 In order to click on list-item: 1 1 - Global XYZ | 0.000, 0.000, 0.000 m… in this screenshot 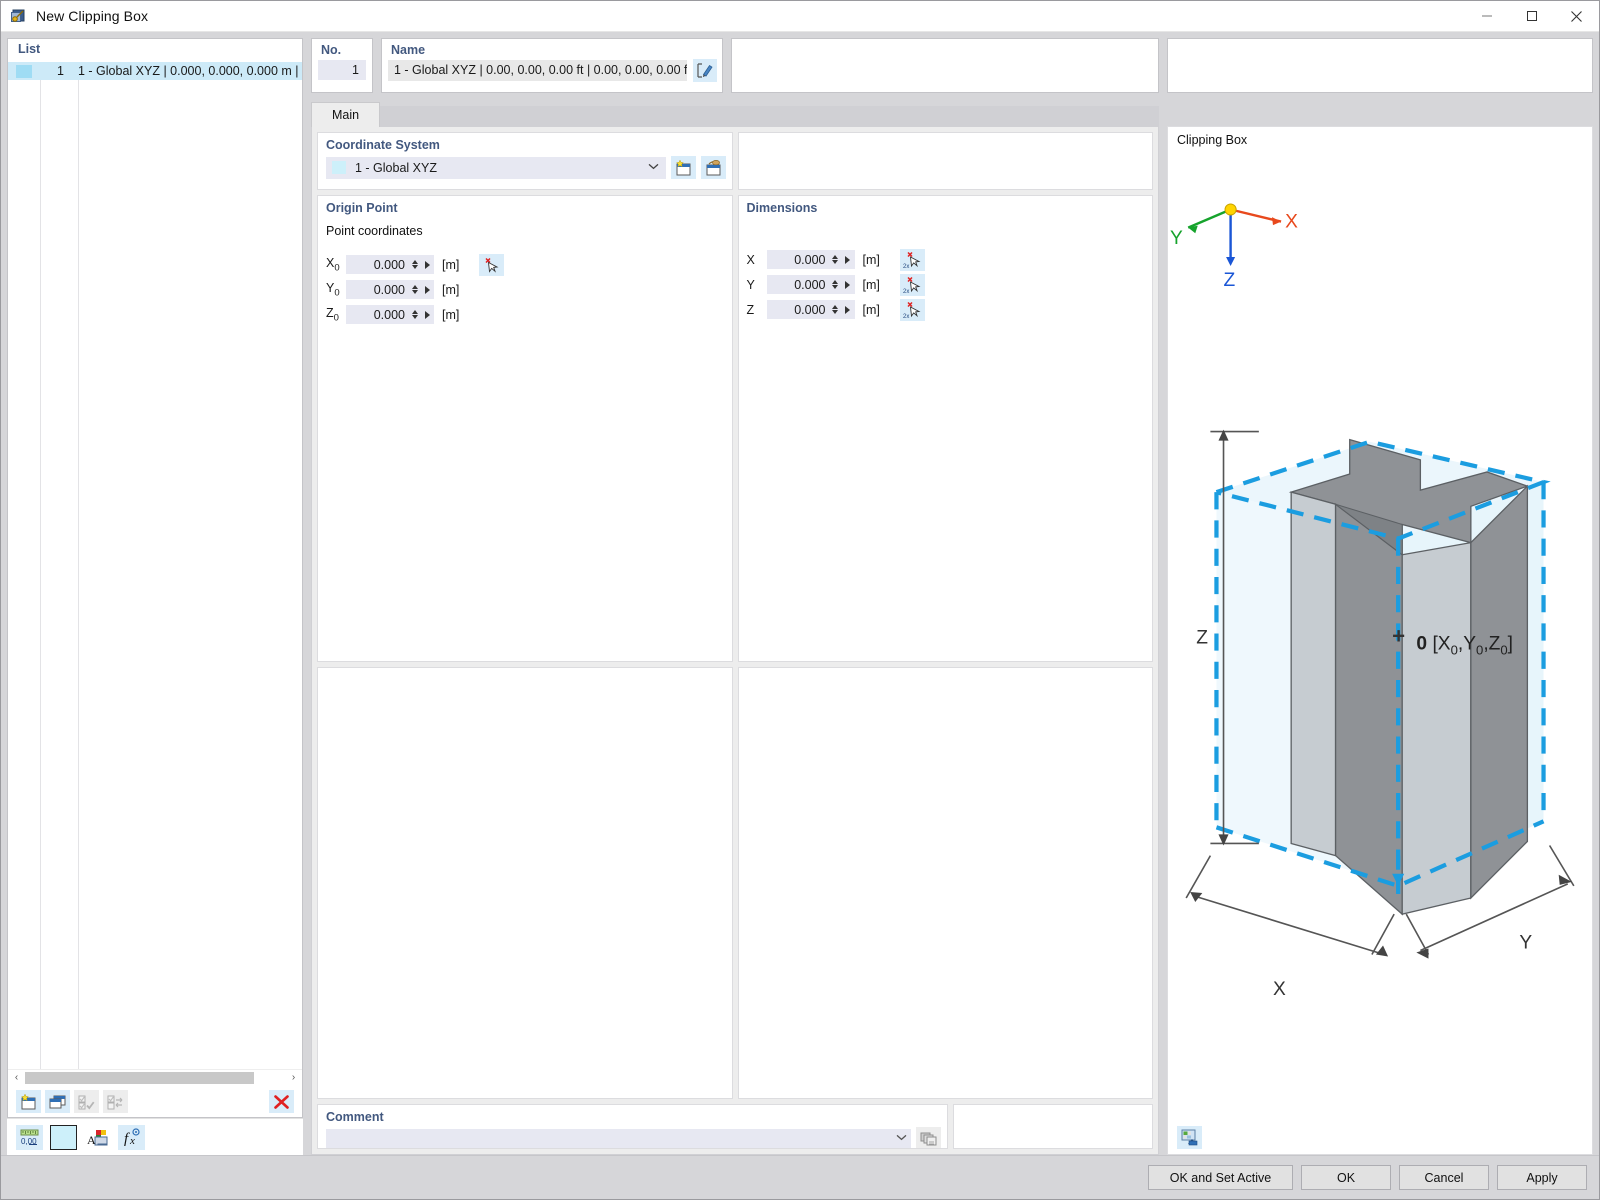, I will do `click(155, 71)`.